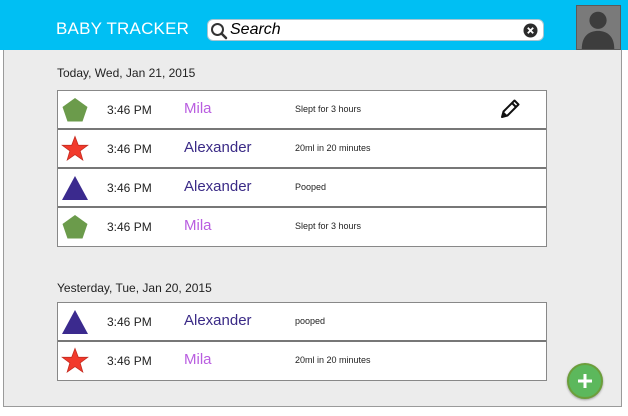  I want to click on search-bar, so click(375, 30).